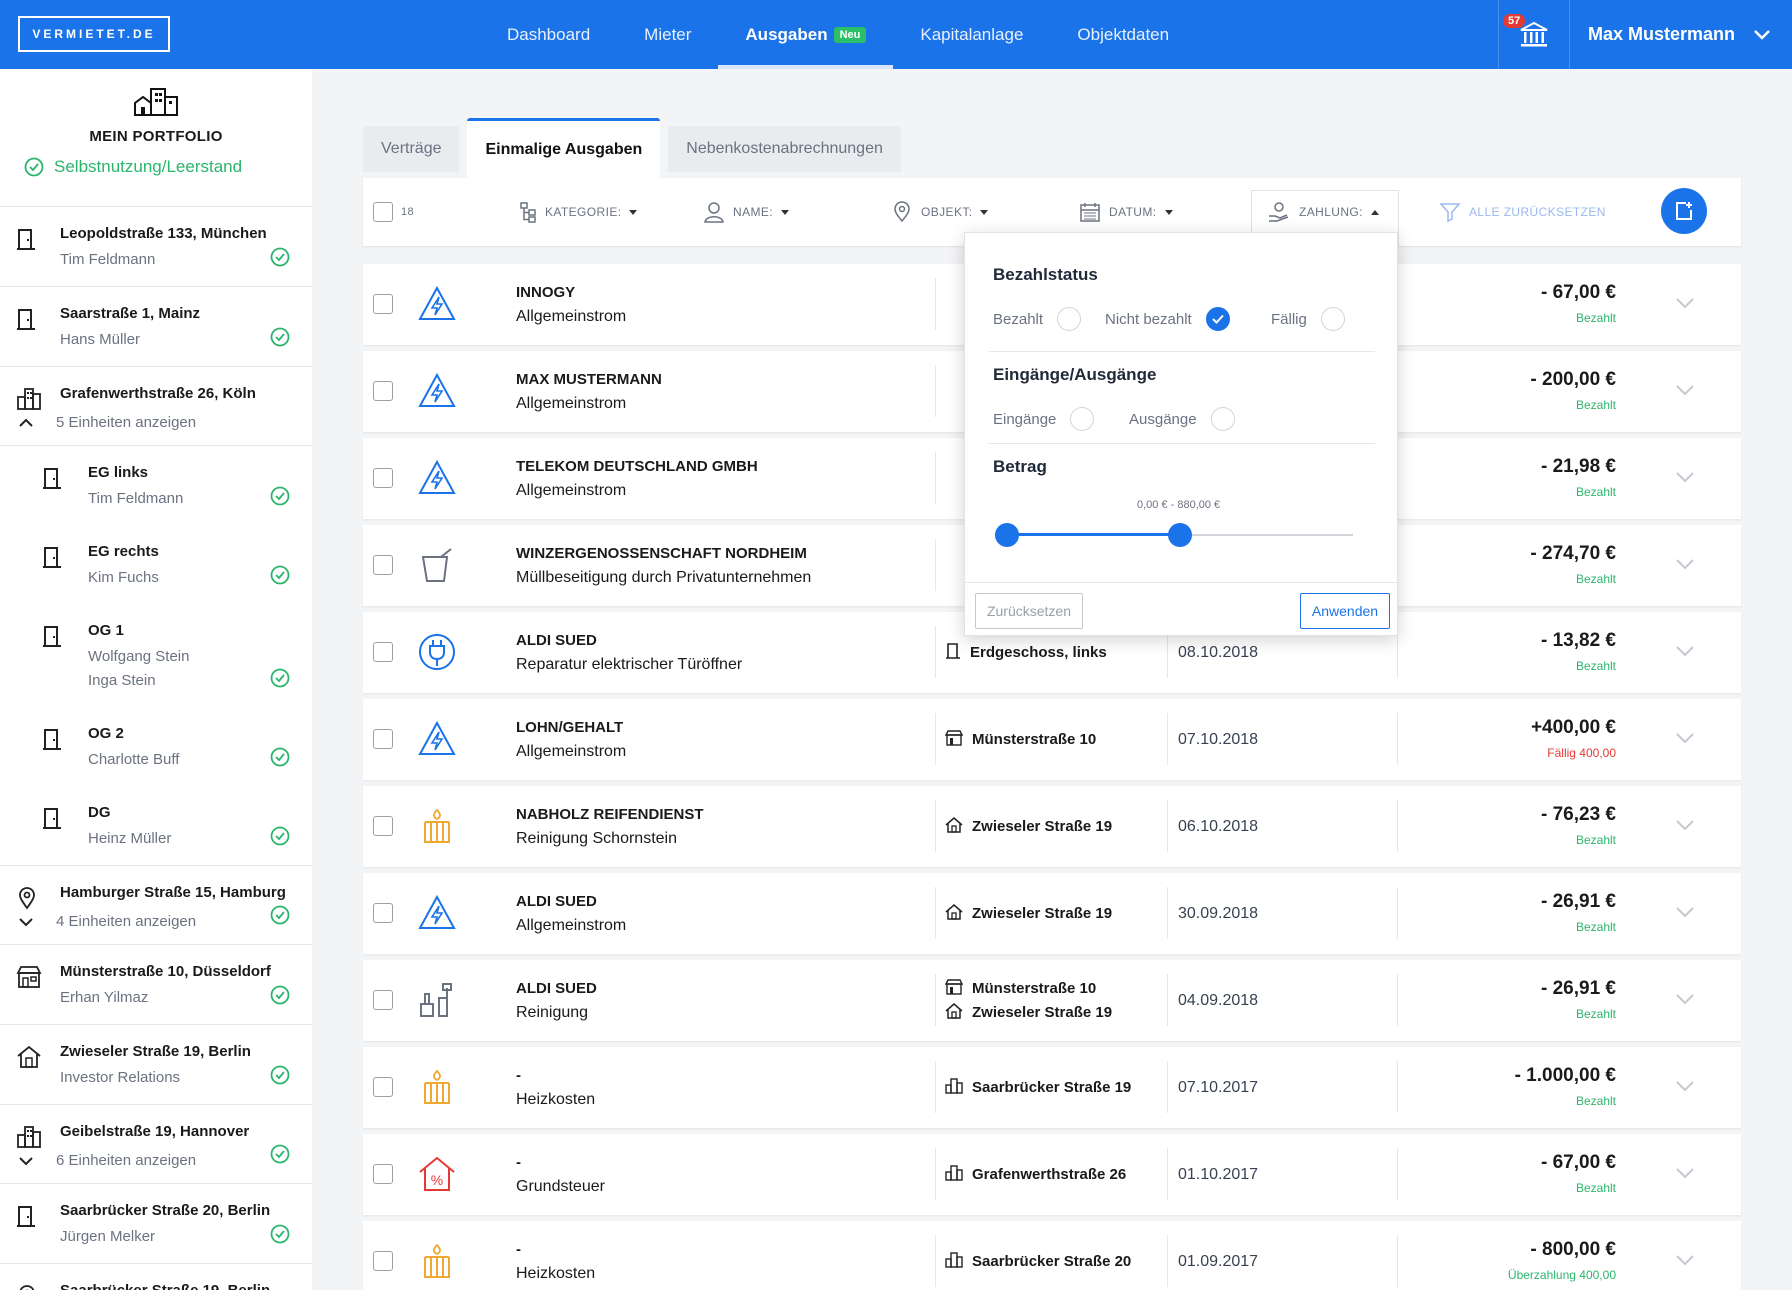 This screenshot has height=1290, width=1792. I want to click on select-all-checkbox, so click(383, 212).